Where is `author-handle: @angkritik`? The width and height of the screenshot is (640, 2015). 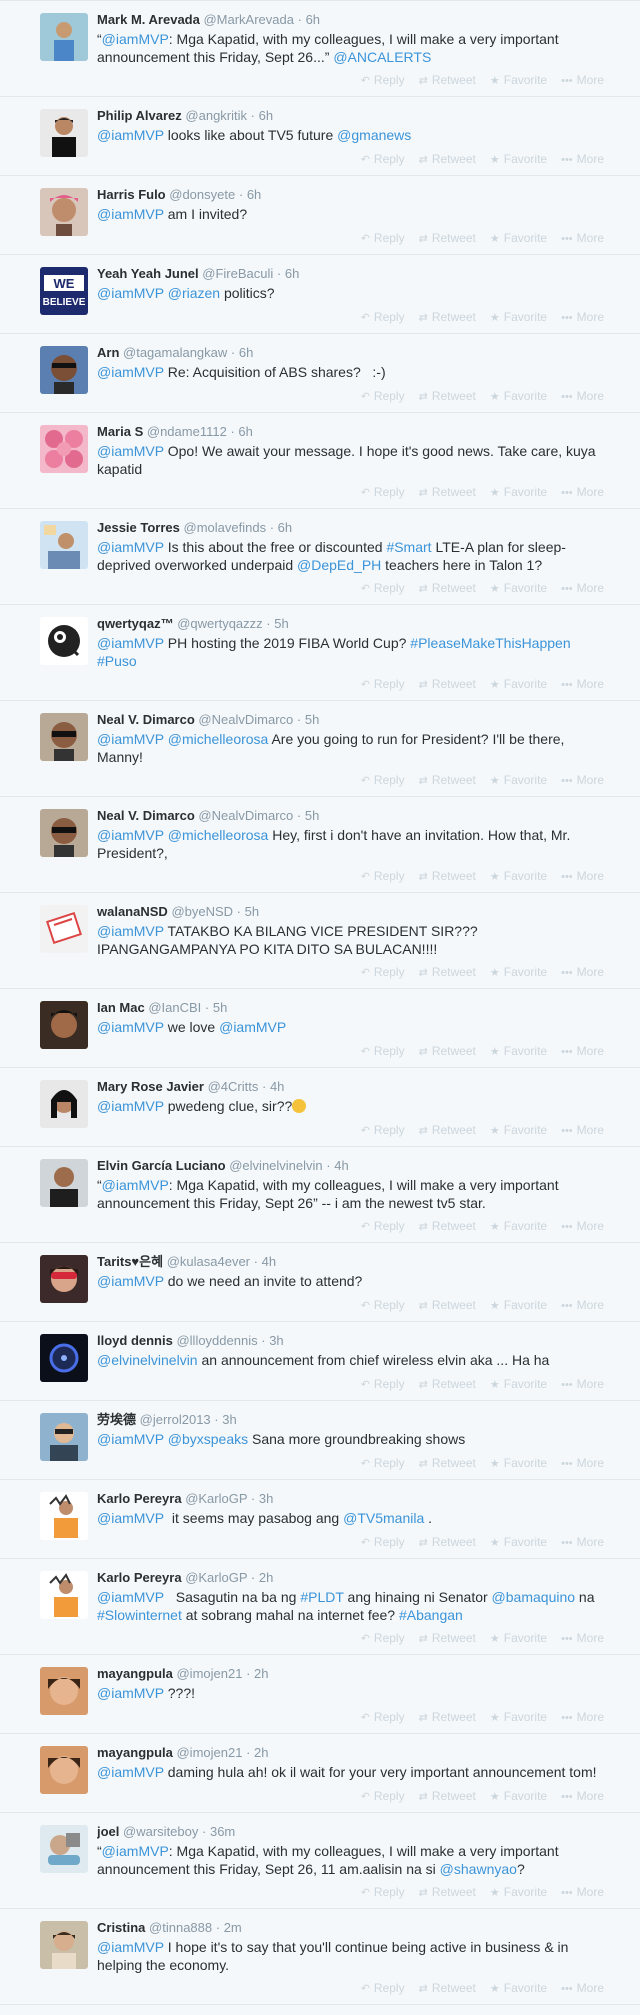 author-handle: @angkritik is located at coordinates (216, 115).